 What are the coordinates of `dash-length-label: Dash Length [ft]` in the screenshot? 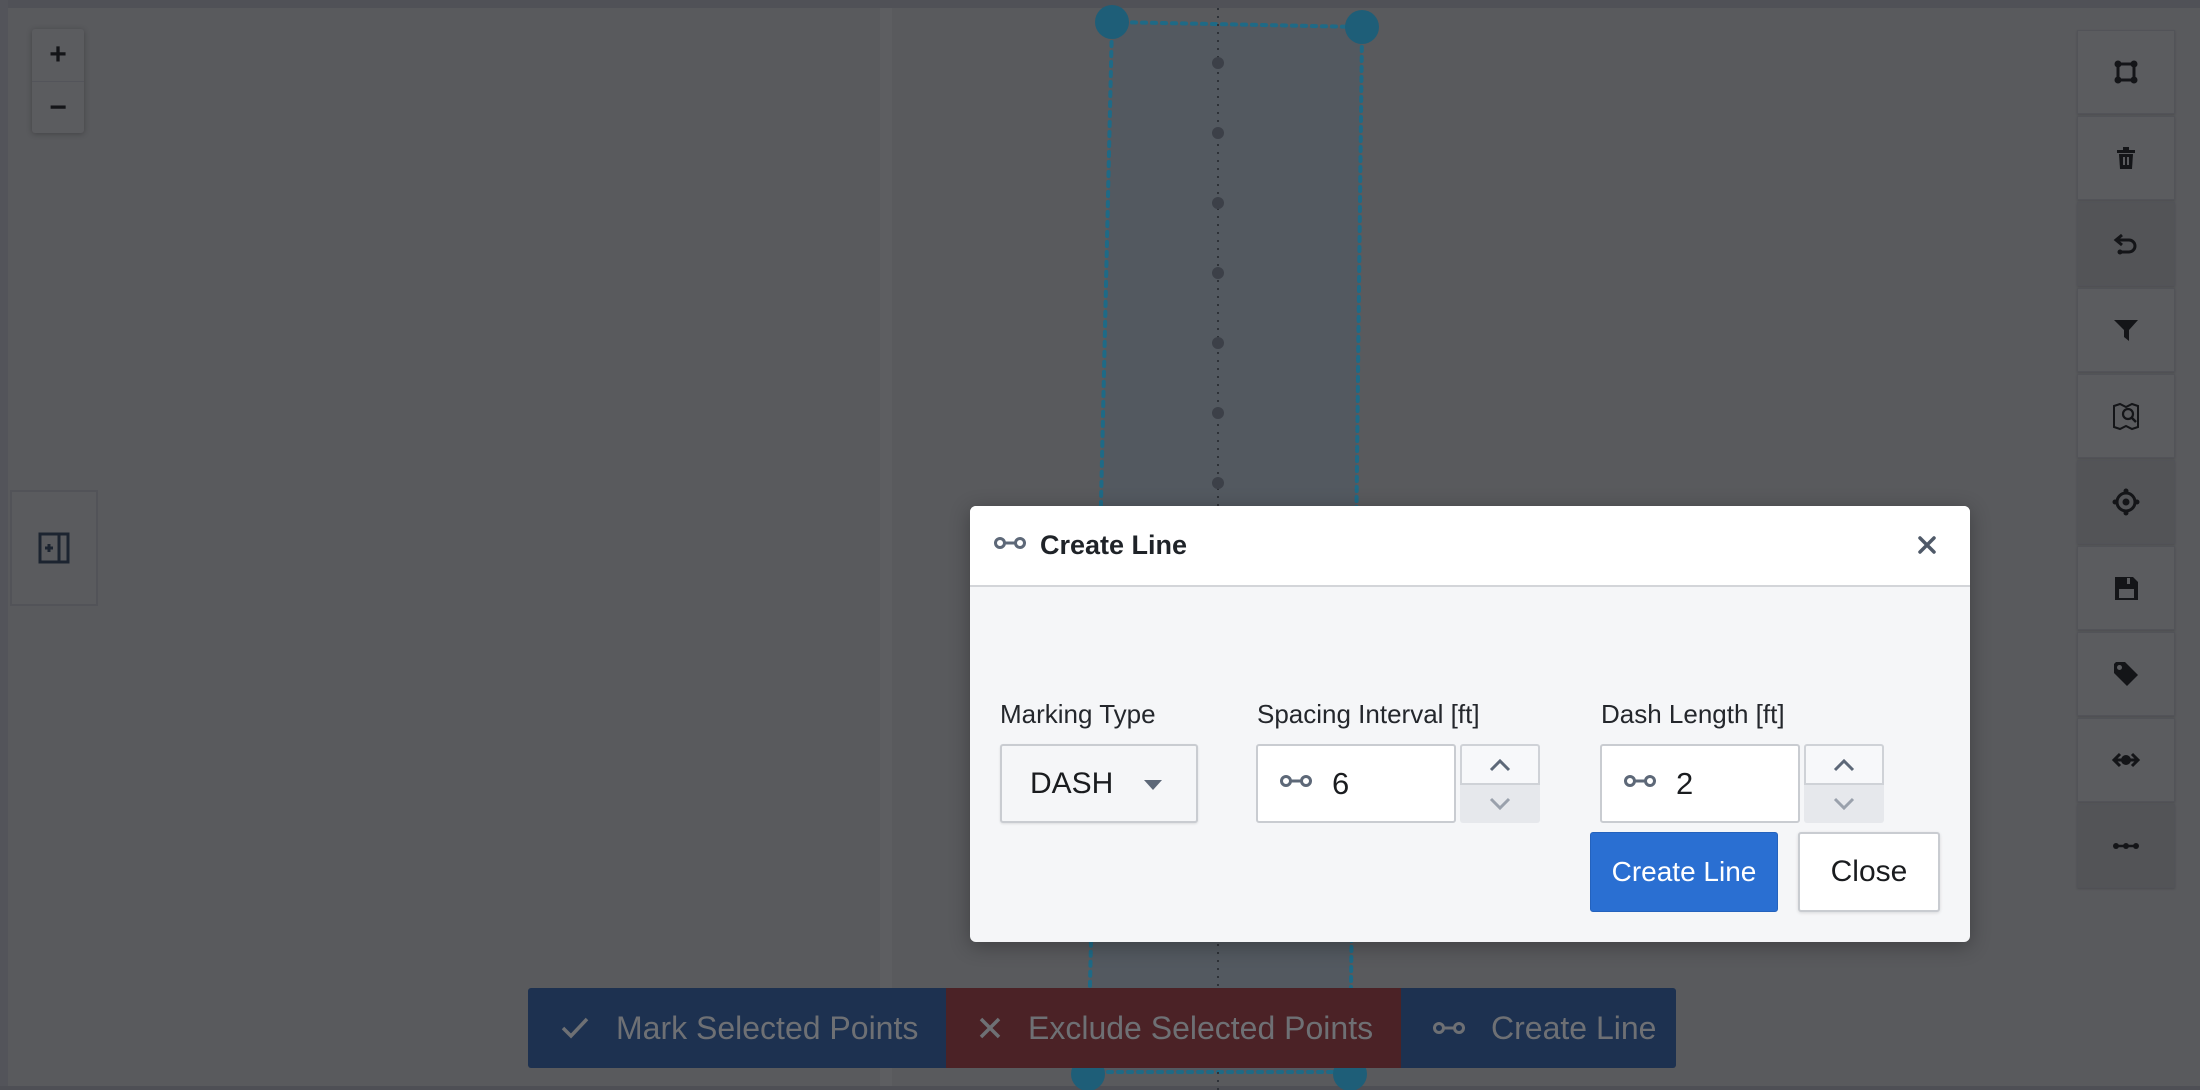 It's located at (1693, 714).